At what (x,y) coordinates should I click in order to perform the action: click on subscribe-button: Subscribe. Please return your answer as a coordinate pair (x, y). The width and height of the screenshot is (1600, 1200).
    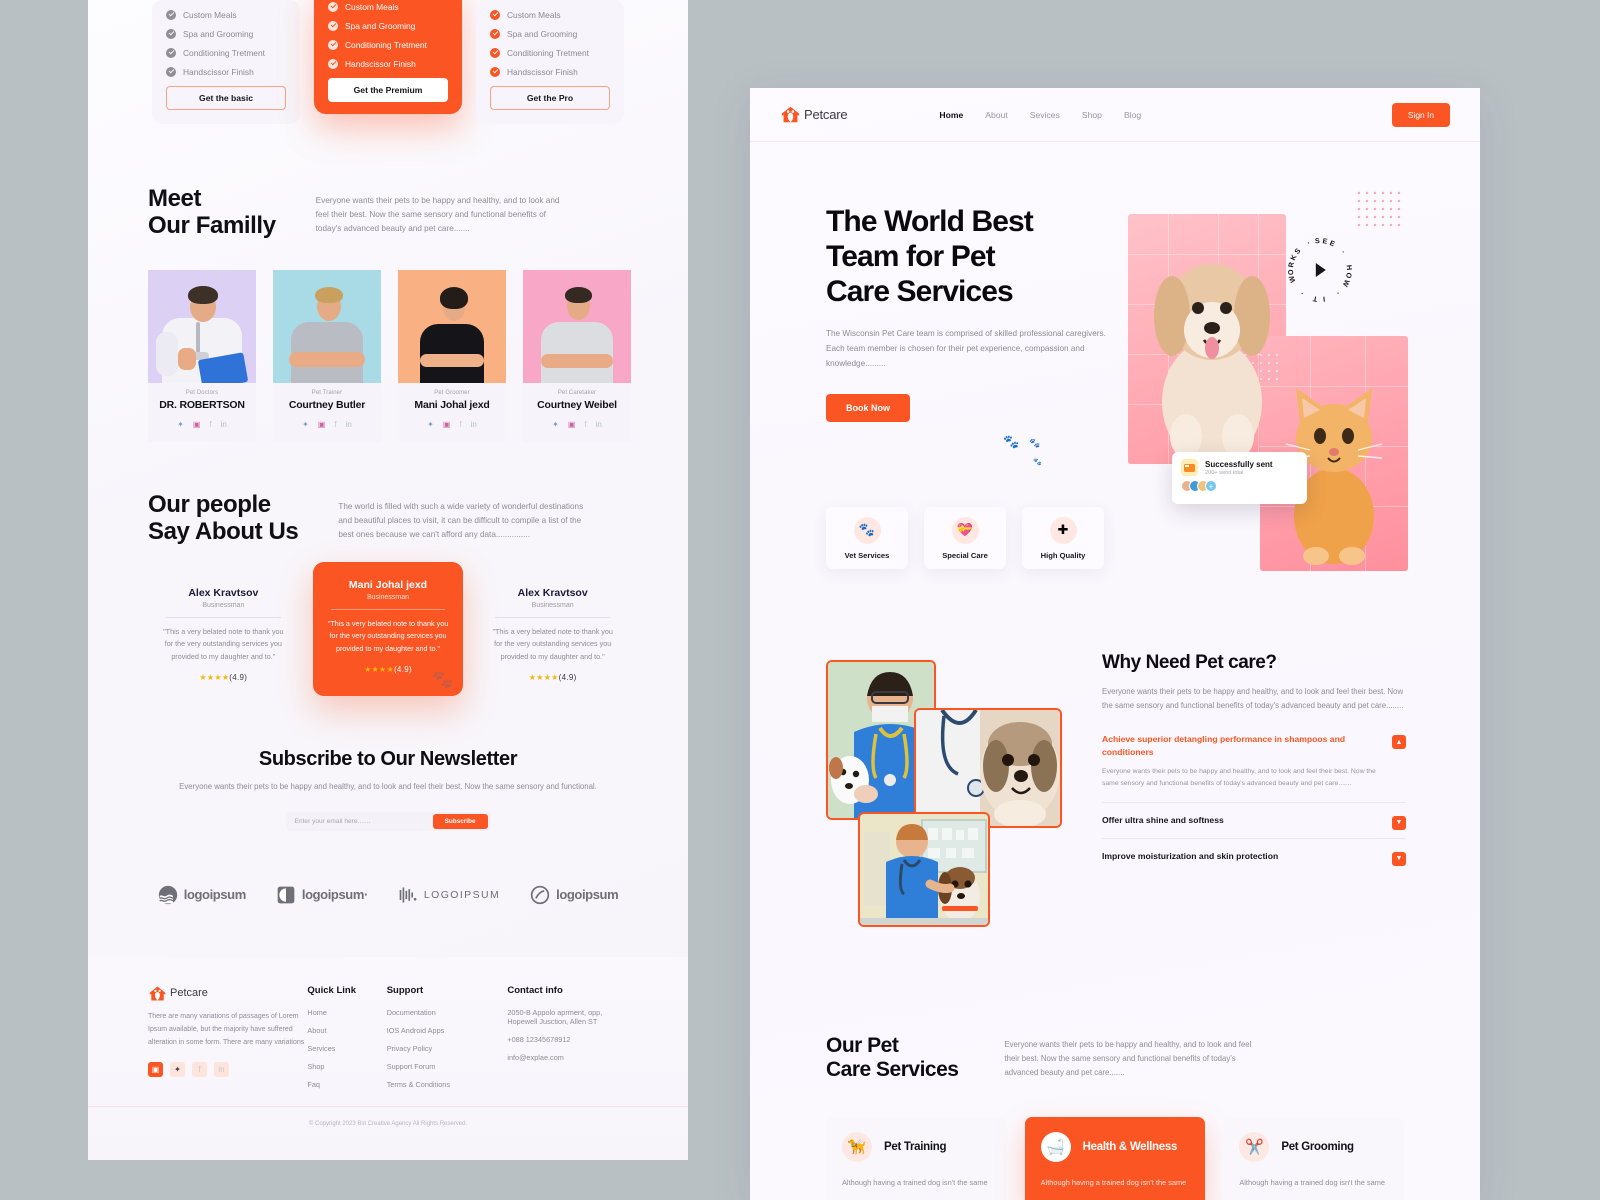
    Looking at the image, I should click on (460, 821).